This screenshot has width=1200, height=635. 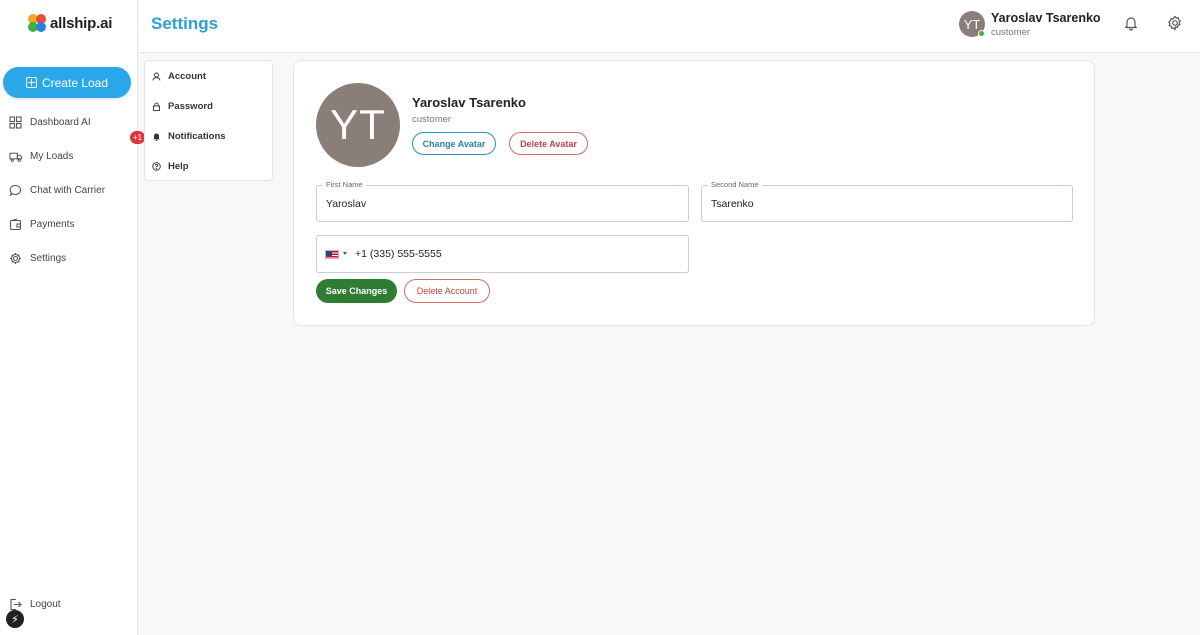 What do you see at coordinates (52, 224) in the screenshot?
I see `sidebar-item-label: Payments` at bounding box center [52, 224].